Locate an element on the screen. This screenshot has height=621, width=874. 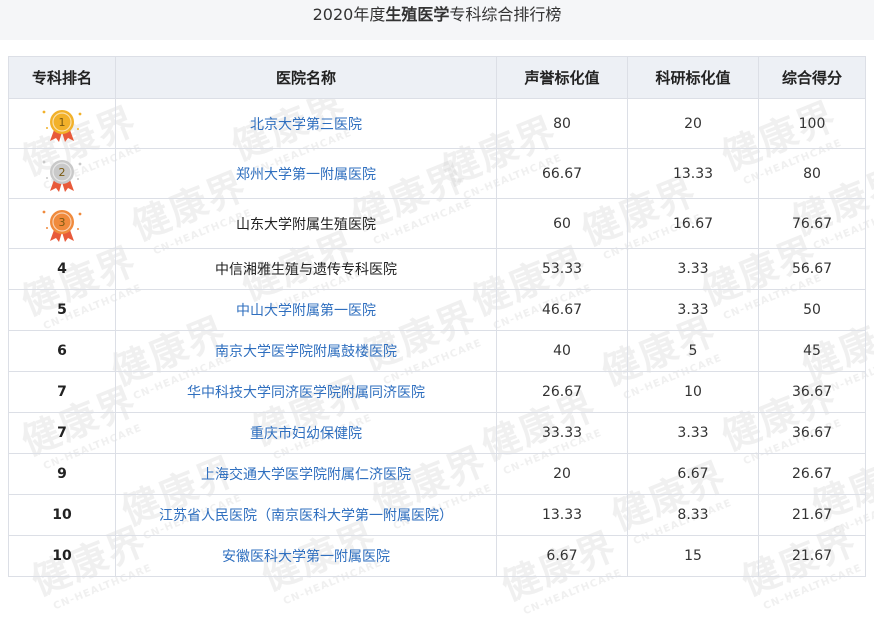
score-cell: 45 is located at coordinates (812, 351).